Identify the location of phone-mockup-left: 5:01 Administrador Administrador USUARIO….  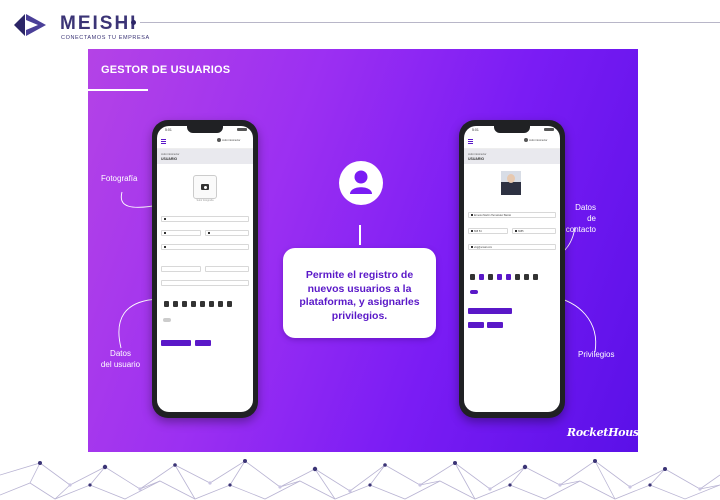
(205, 269).